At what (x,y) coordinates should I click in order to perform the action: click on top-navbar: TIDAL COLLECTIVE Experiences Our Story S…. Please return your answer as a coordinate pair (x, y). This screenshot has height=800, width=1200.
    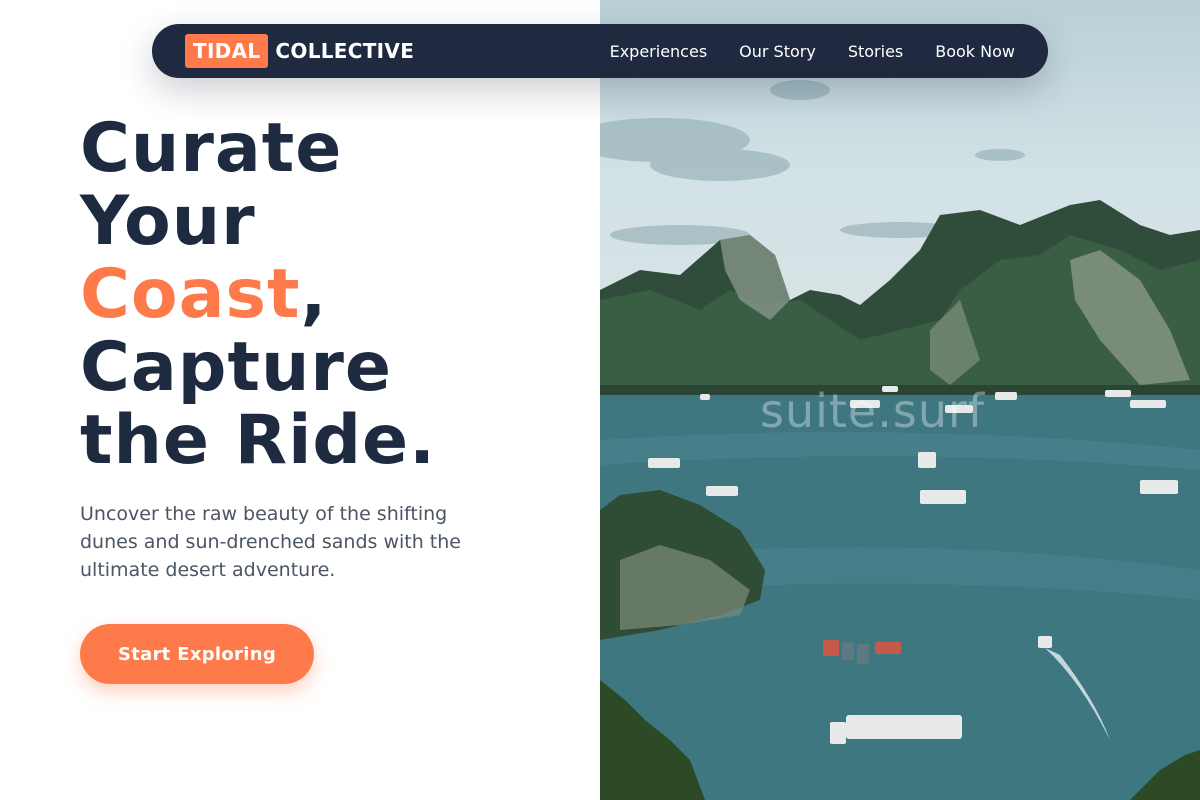
    Looking at the image, I should click on (600, 51).